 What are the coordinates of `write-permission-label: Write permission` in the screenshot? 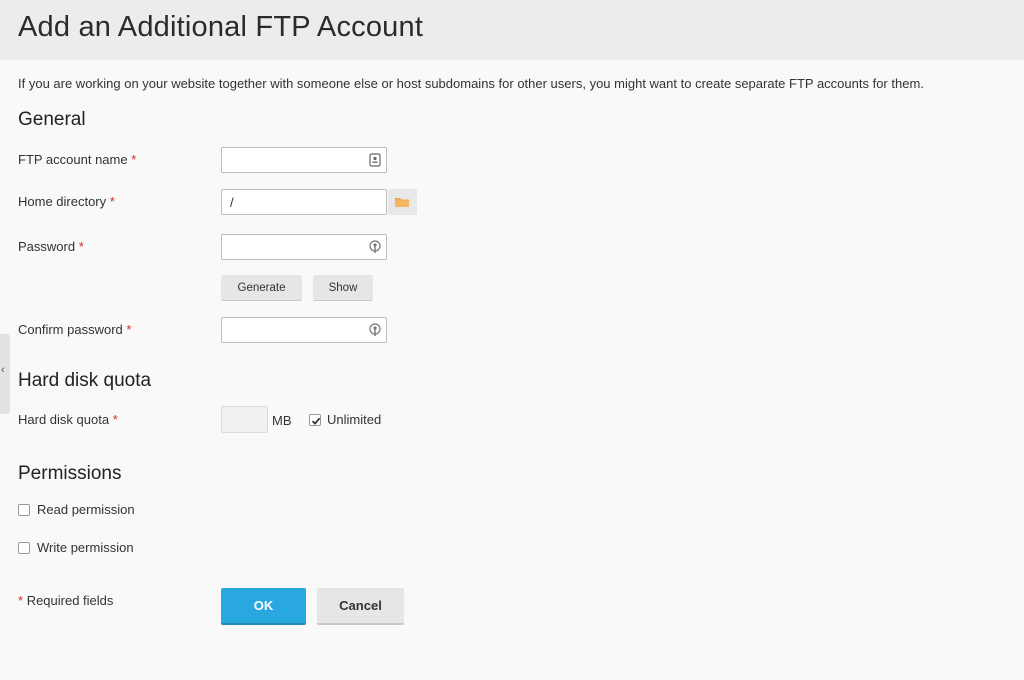 It's located at (85, 547).